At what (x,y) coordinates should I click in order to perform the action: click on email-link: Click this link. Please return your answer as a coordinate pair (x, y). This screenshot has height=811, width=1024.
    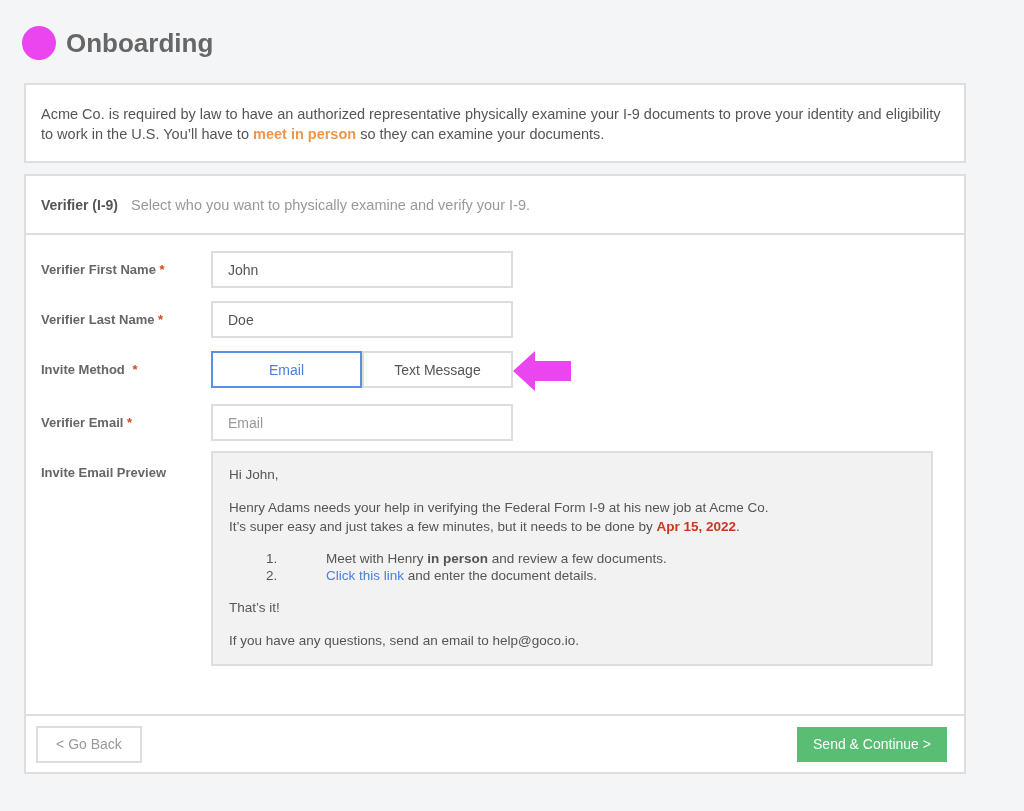
    Looking at the image, I should click on (365, 575).